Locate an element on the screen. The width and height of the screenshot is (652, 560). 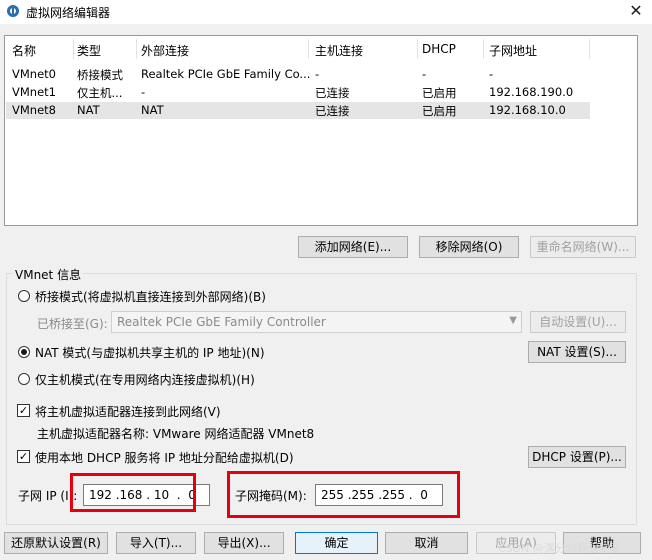
cell-host: - is located at coordinates (317, 74).